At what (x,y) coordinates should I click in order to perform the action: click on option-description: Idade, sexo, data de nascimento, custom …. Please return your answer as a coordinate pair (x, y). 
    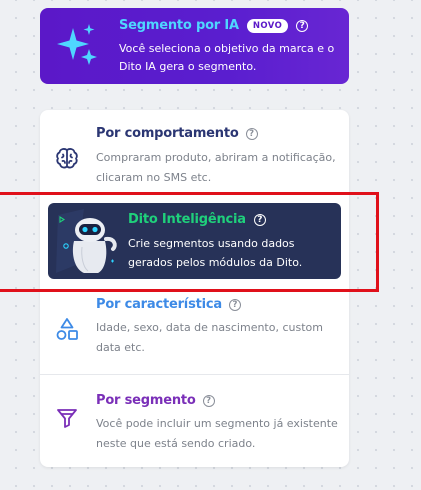
    Looking at the image, I should click on (209, 337).